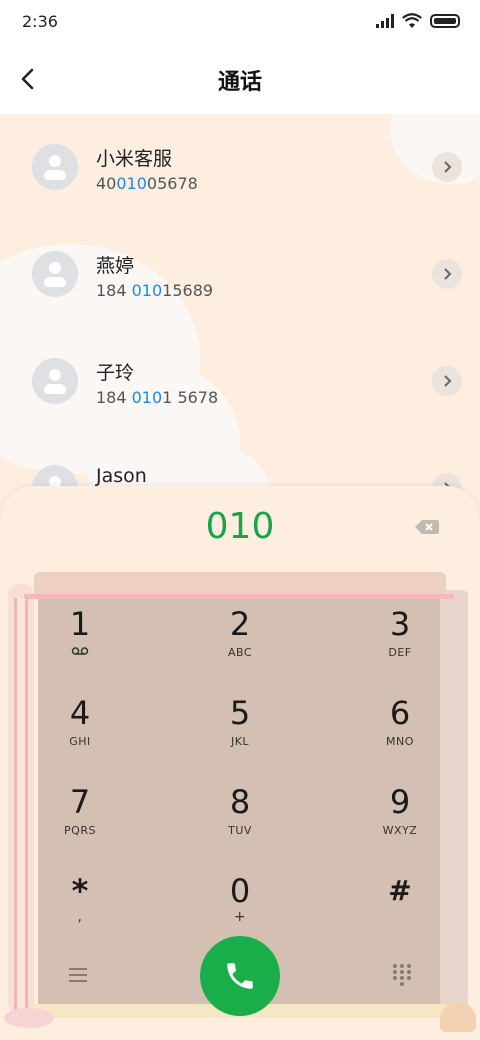  I want to click on key-9: 9 WXYZ, so click(400, 815).